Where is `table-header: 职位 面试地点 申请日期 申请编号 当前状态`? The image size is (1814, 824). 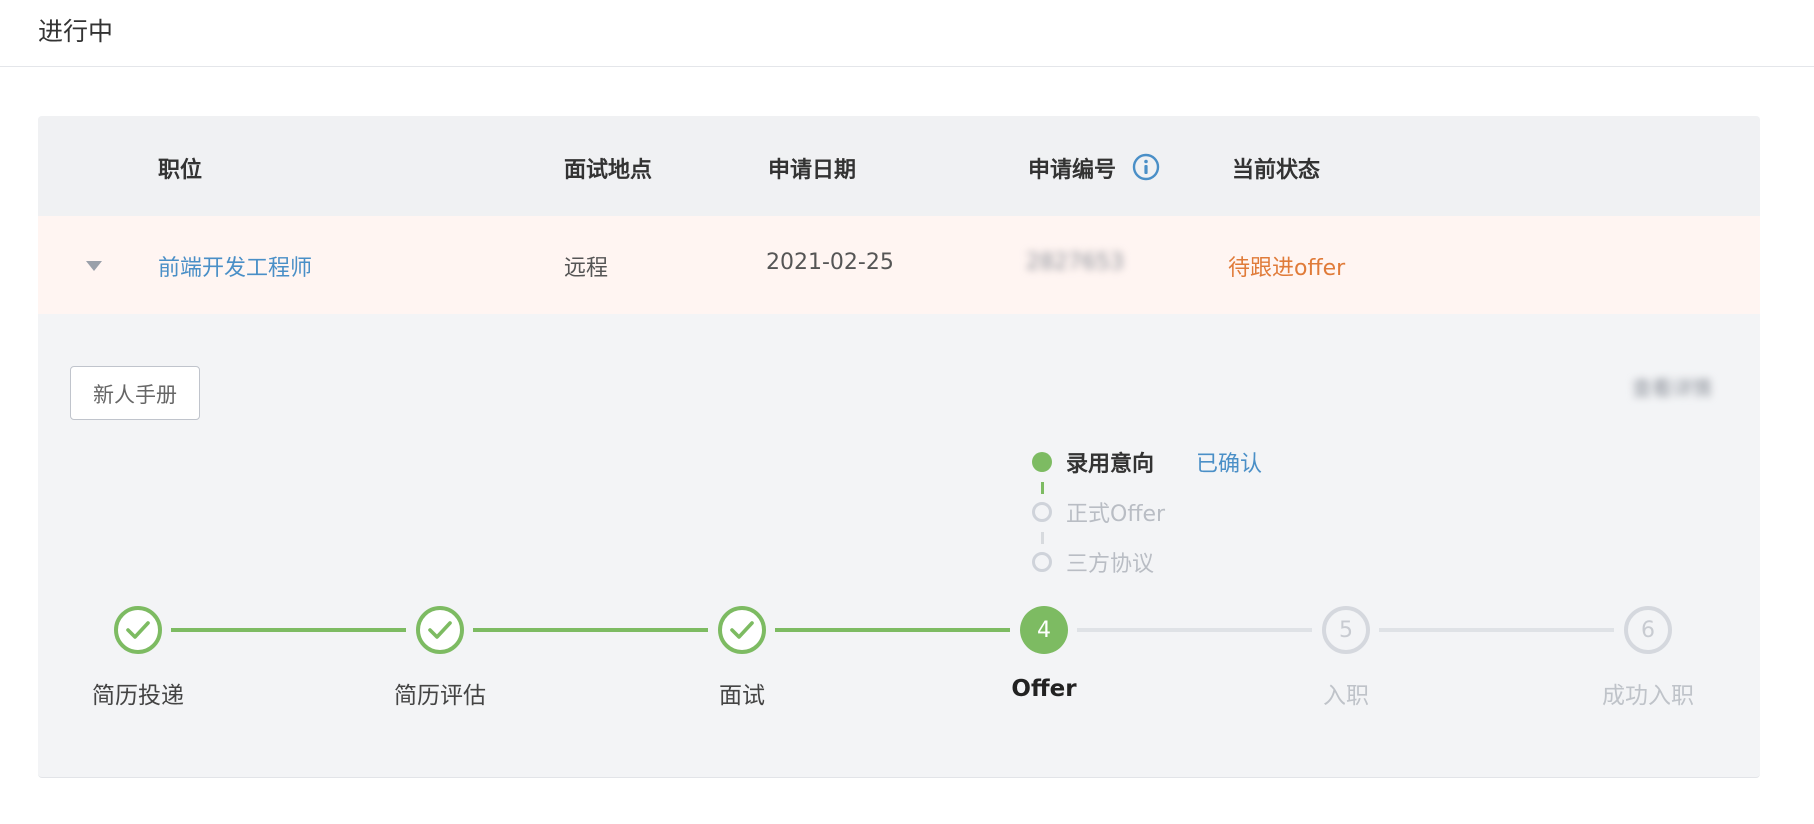 table-header: 职位 面试地点 申请日期 申请编号 当前状态 is located at coordinates (899, 166).